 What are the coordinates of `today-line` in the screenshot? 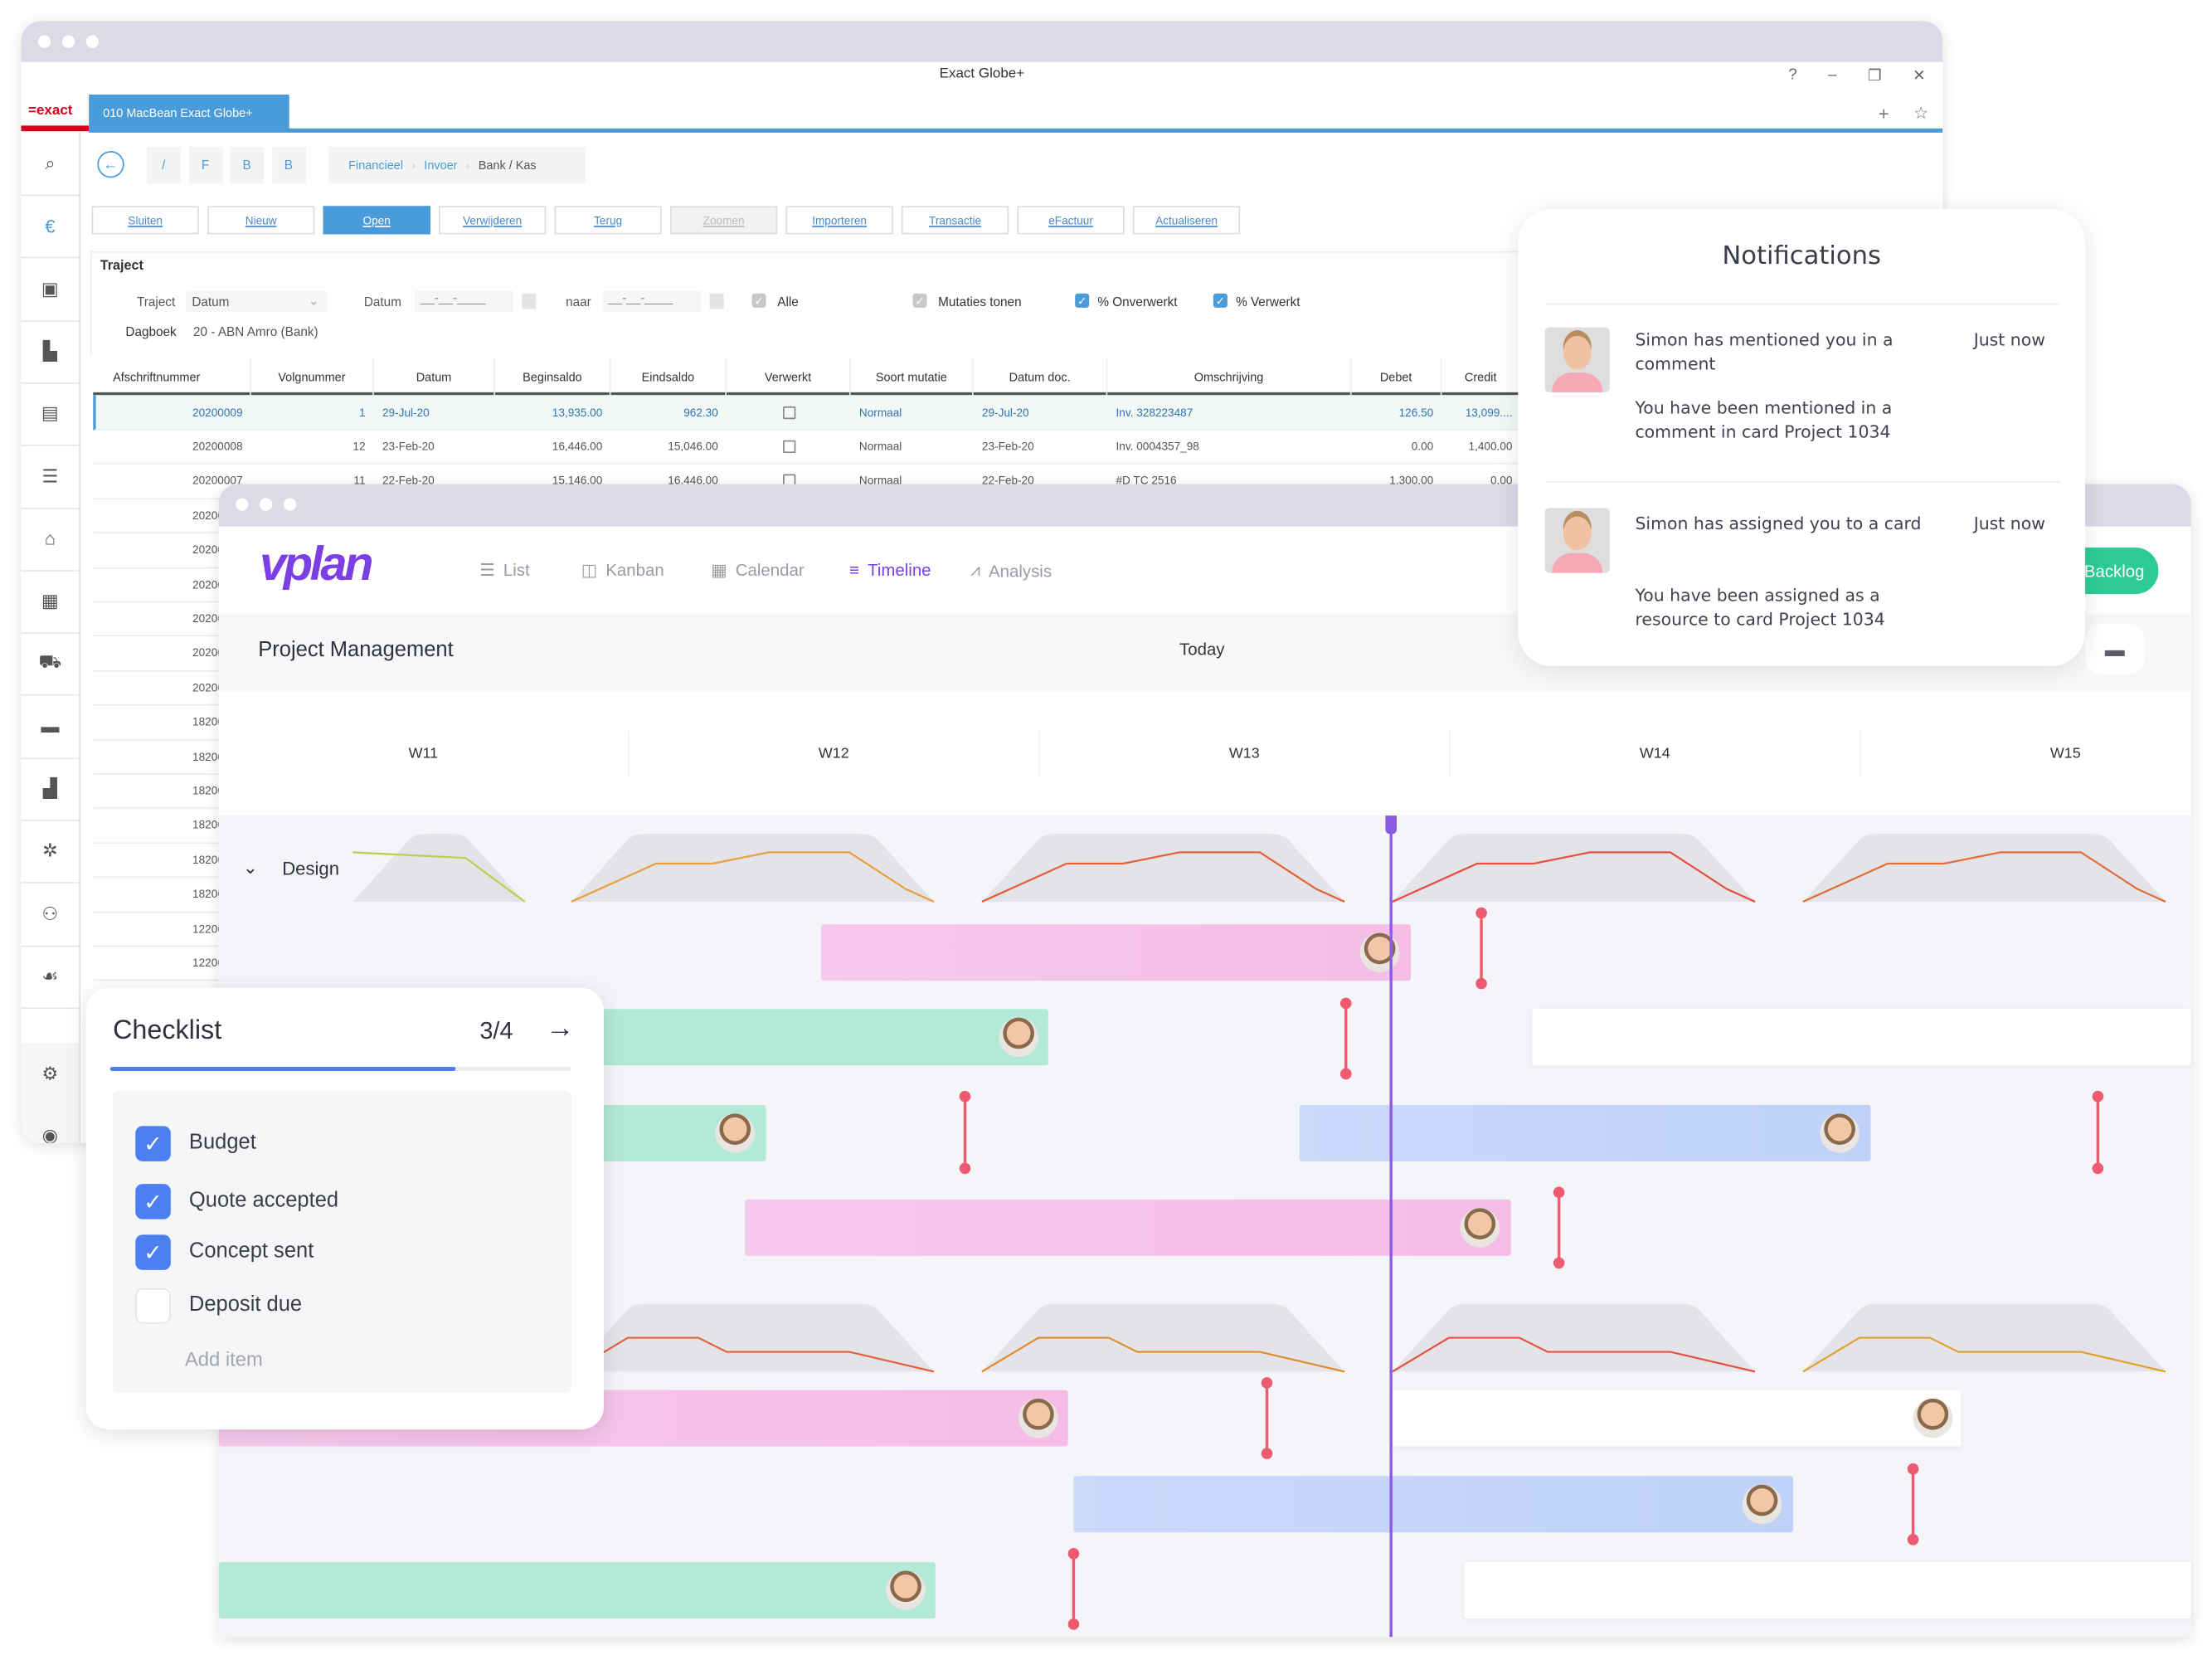 It's located at (1391, 1226).